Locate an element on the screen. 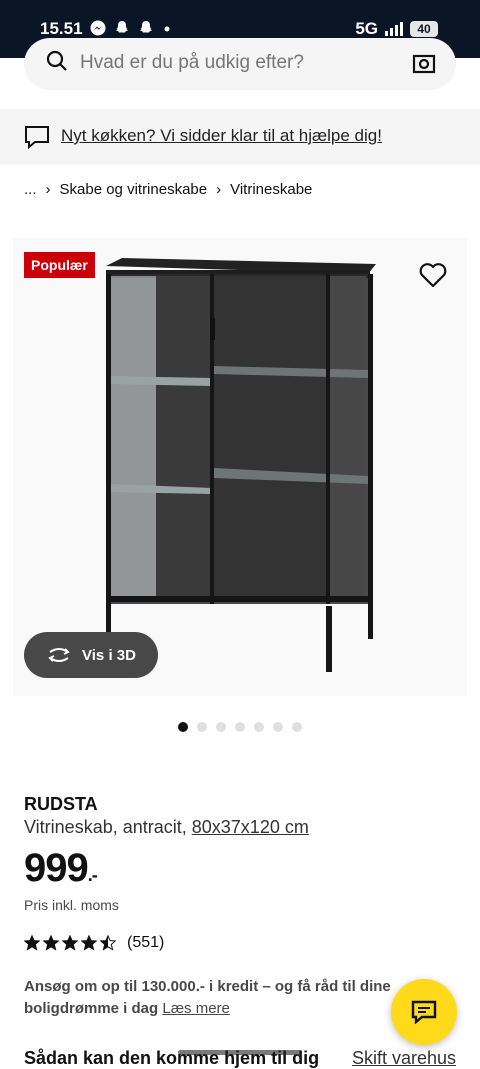 Image resolution: width=480 pixels, height=1069 pixels. product-price: 999.- is located at coordinates (61, 868).